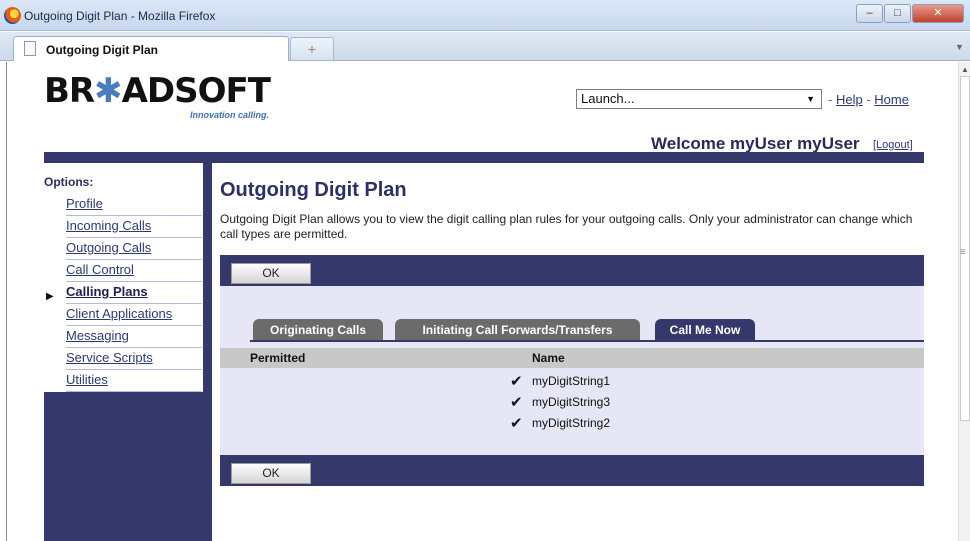 The image size is (970, 541). What do you see at coordinates (484, 157) in the screenshot?
I see `header-band` at bounding box center [484, 157].